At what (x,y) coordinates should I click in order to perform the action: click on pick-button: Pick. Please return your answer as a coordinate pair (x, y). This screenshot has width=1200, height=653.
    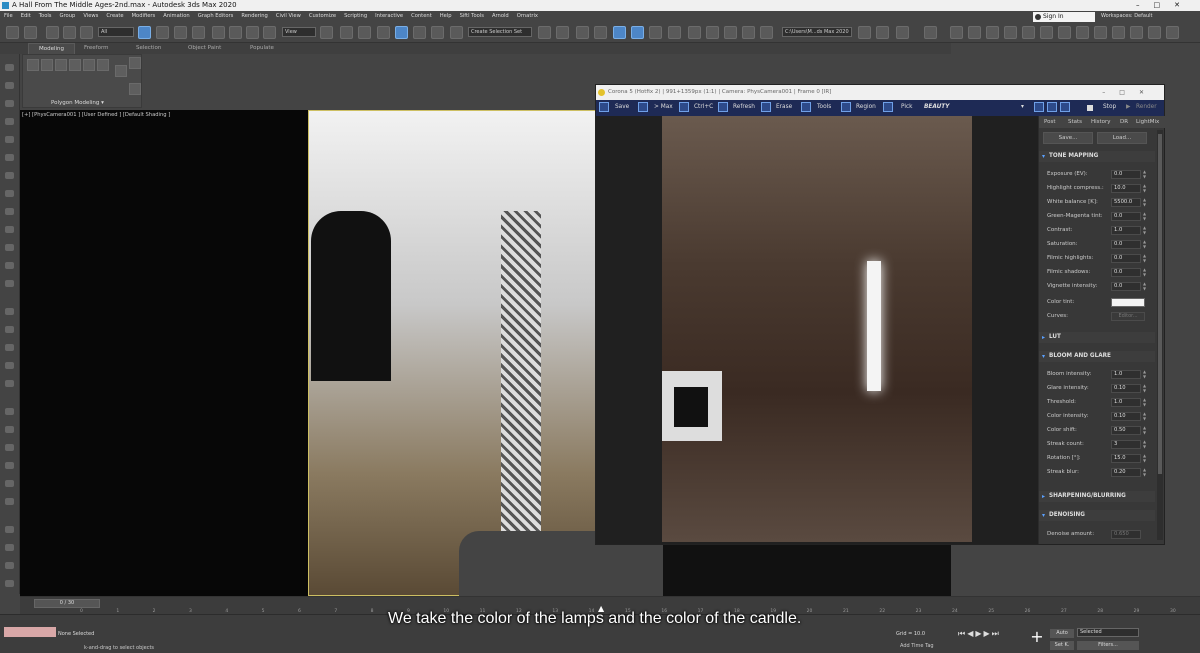
    Looking at the image, I should click on (907, 107).